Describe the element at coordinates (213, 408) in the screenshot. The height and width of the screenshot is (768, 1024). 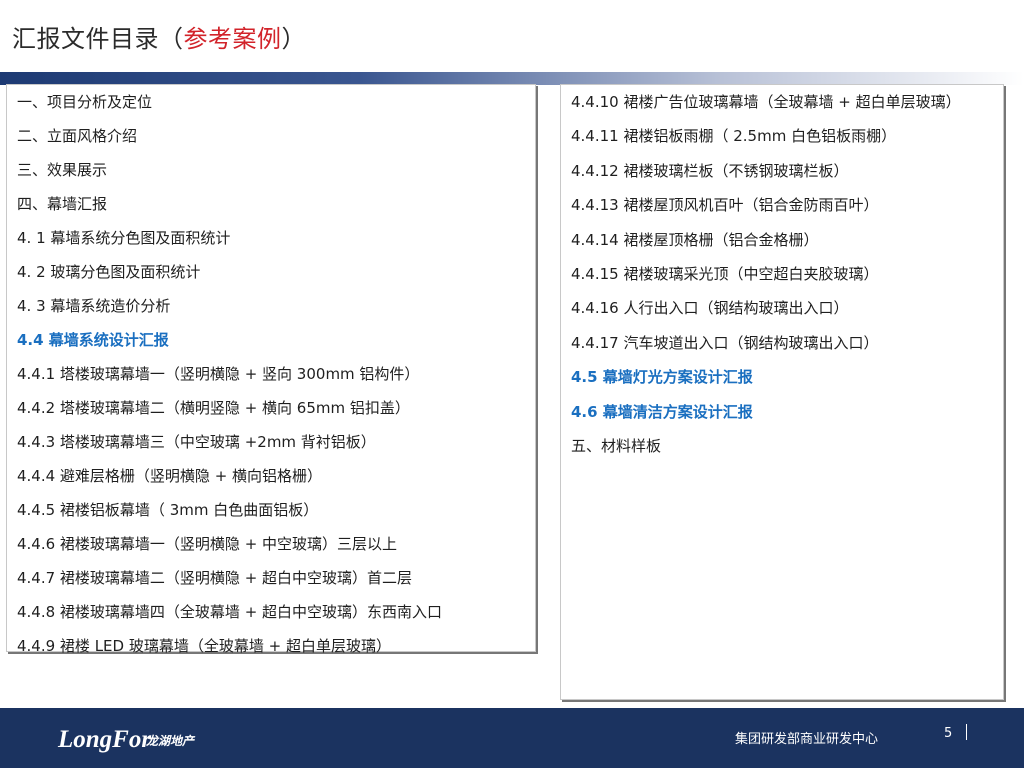
I see `toc-item: 4.4.2 塔楼玻璃幕墙二（横明竖隐 + 横向 65mm 铝扣盖）` at that location.